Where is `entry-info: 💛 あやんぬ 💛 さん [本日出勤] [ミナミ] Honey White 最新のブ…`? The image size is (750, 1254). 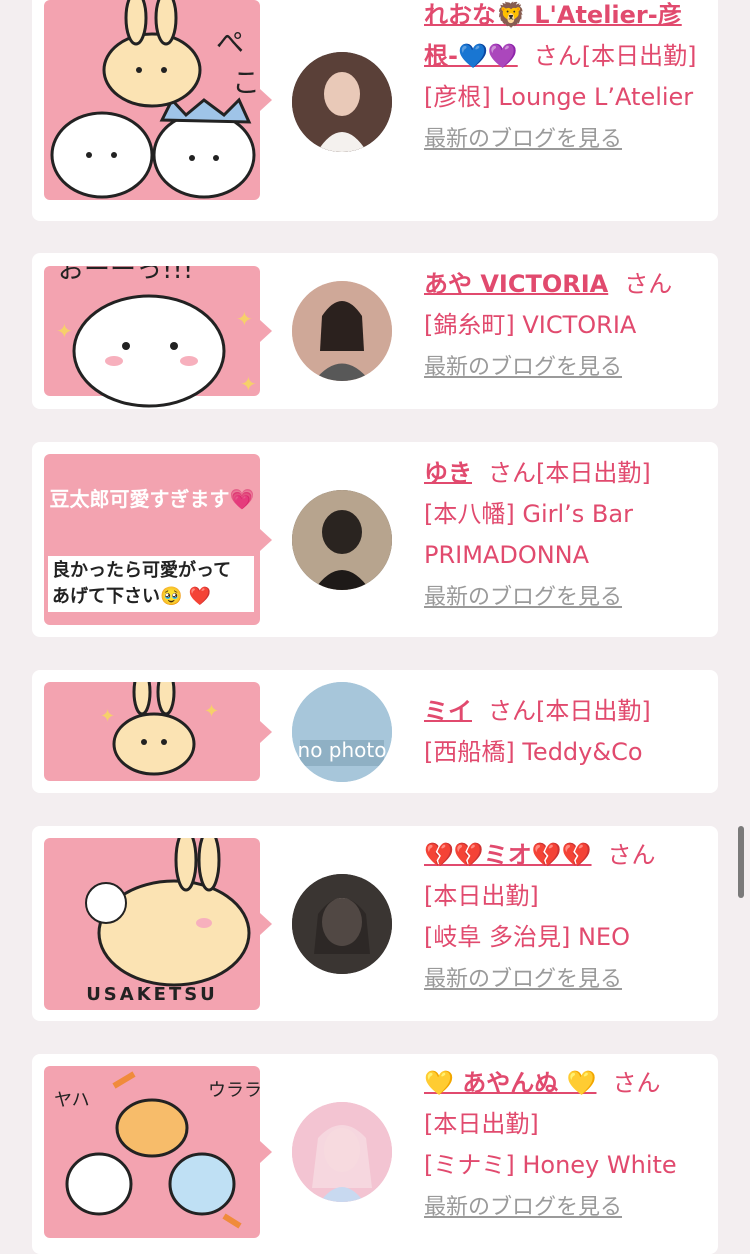 entry-info: 💛 あやんぬ 💛 さん [本日出勤] [ミナミ] Honey White 最新のブ… is located at coordinates (569, 1146).